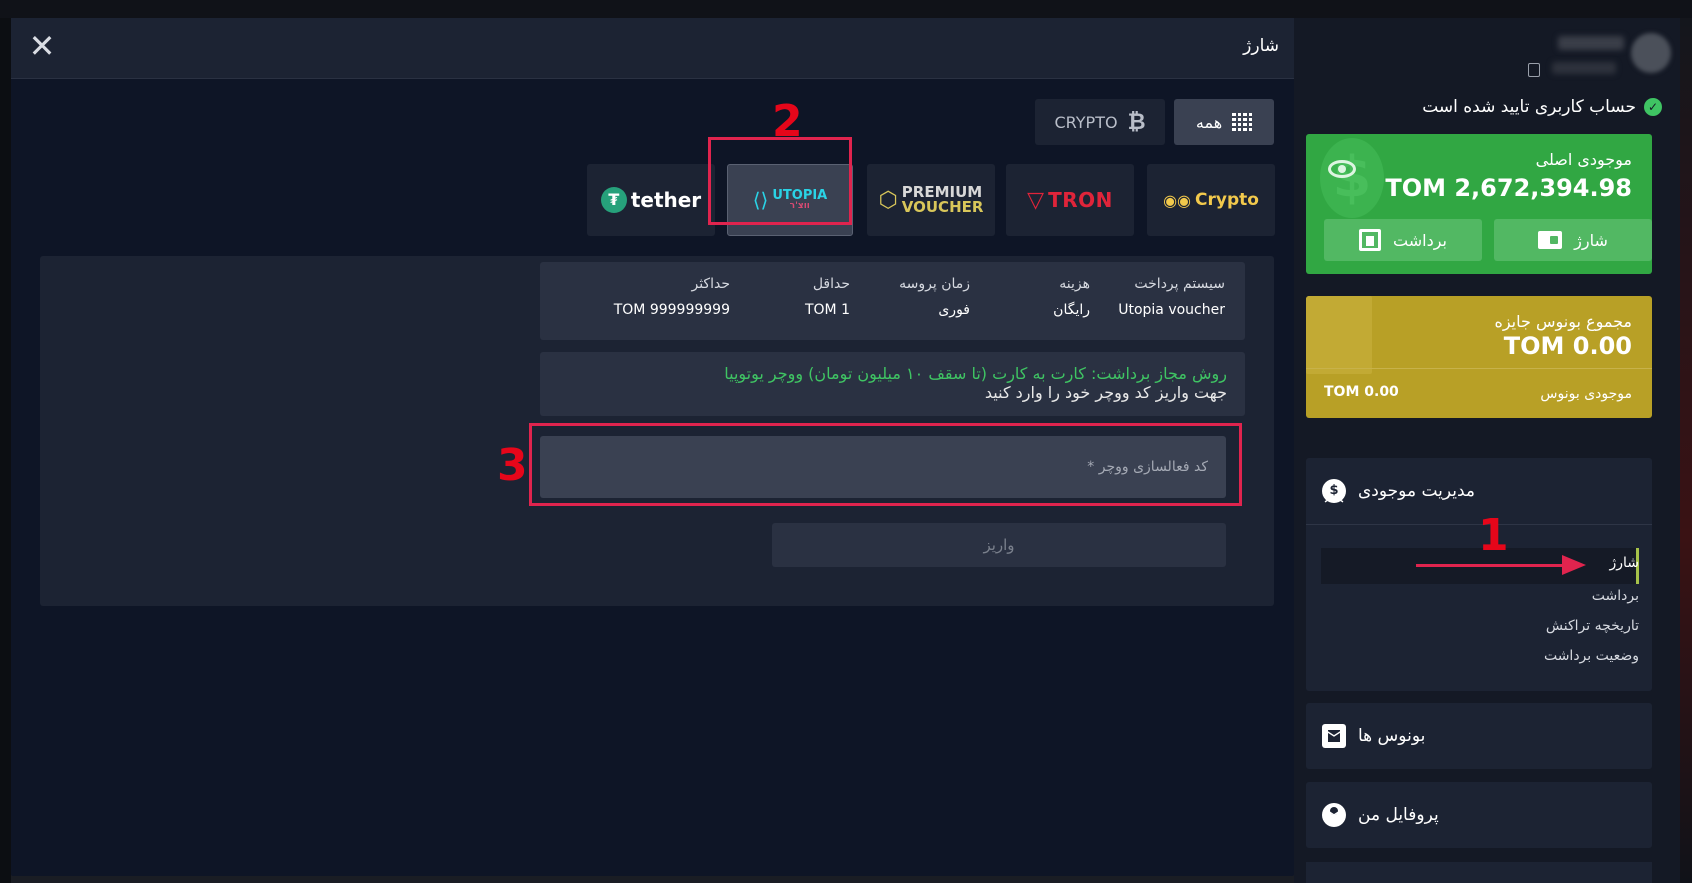 The image size is (1692, 883). What do you see at coordinates (1615, 596) in the screenshot?
I see `menu-item-withdraw: برداشت` at bounding box center [1615, 596].